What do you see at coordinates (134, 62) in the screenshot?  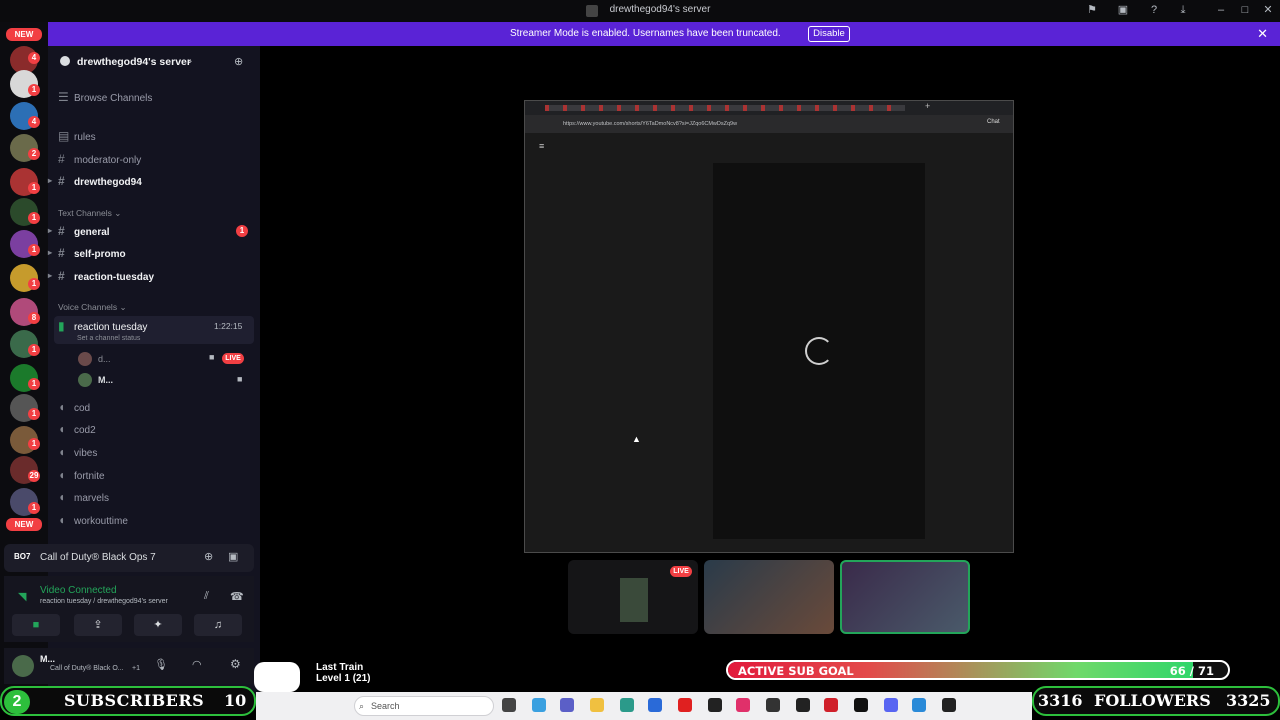 I see `server-name: drewthegod94's server` at bounding box center [134, 62].